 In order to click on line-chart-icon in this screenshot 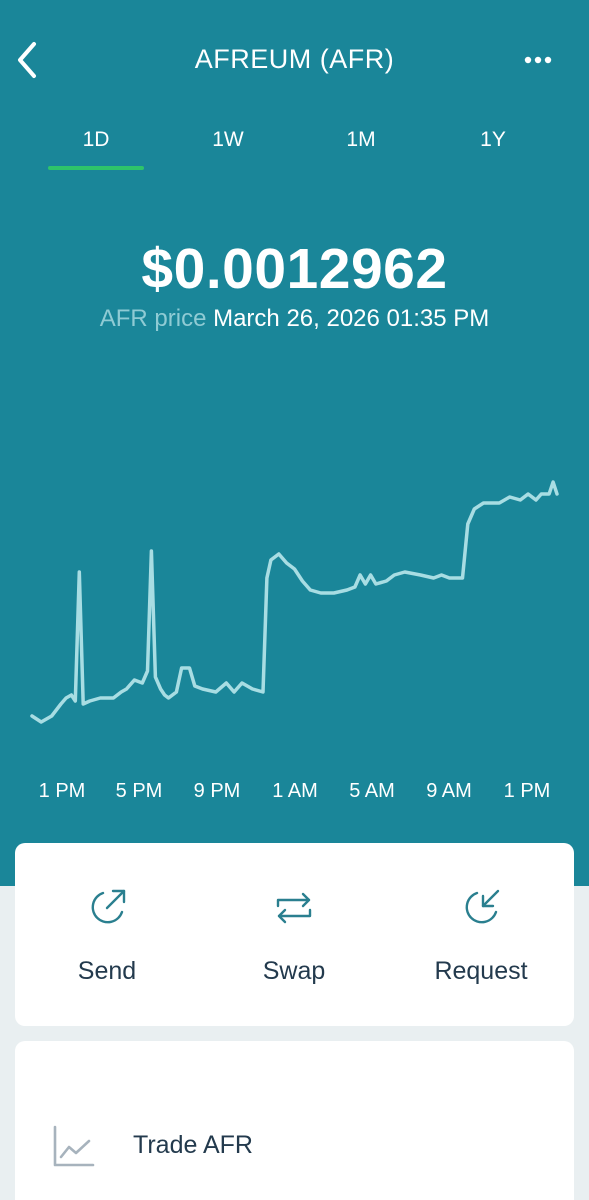, I will do `click(74, 1146)`.